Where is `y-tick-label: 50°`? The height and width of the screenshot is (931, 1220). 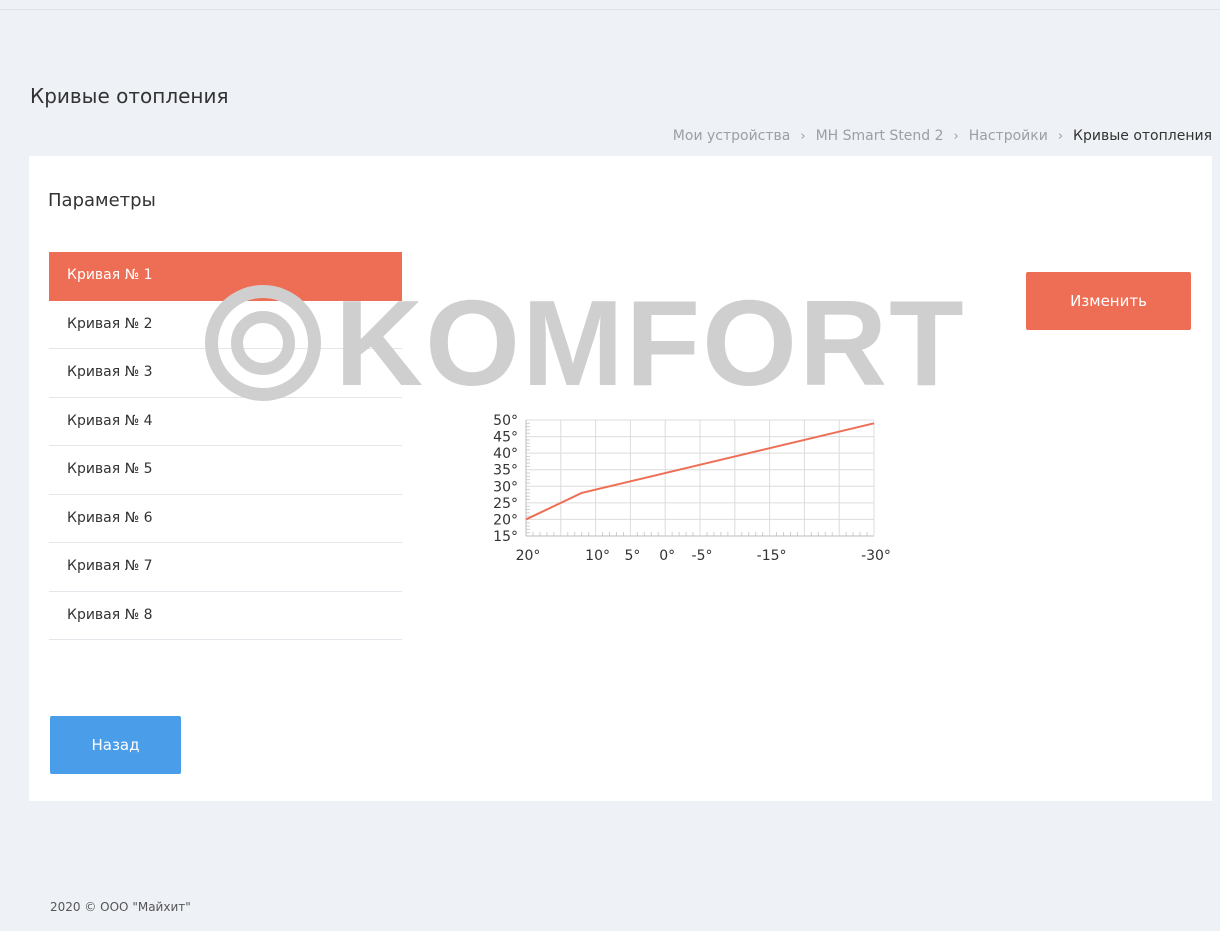
y-tick-label: 50° is located at coordinates (505, 421).